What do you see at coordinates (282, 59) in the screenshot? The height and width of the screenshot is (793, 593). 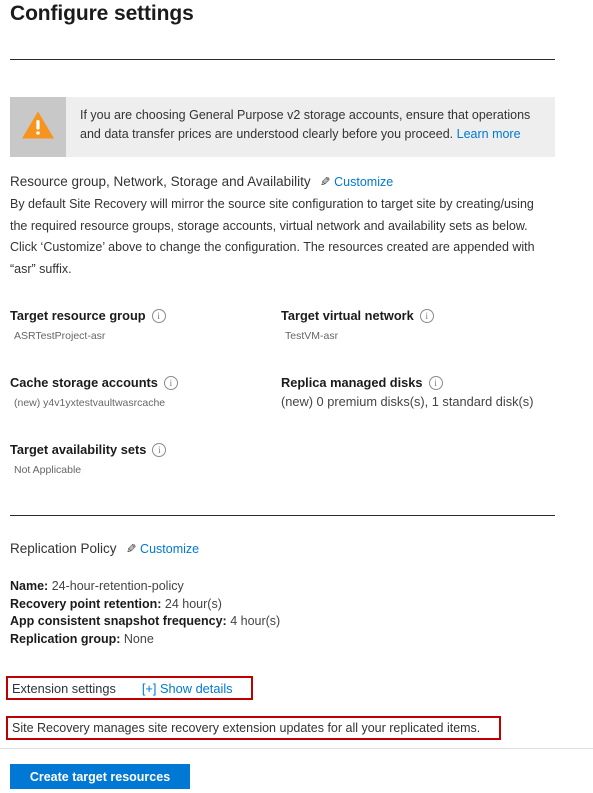 I see `header-divider` at bounding box center [282, 59].